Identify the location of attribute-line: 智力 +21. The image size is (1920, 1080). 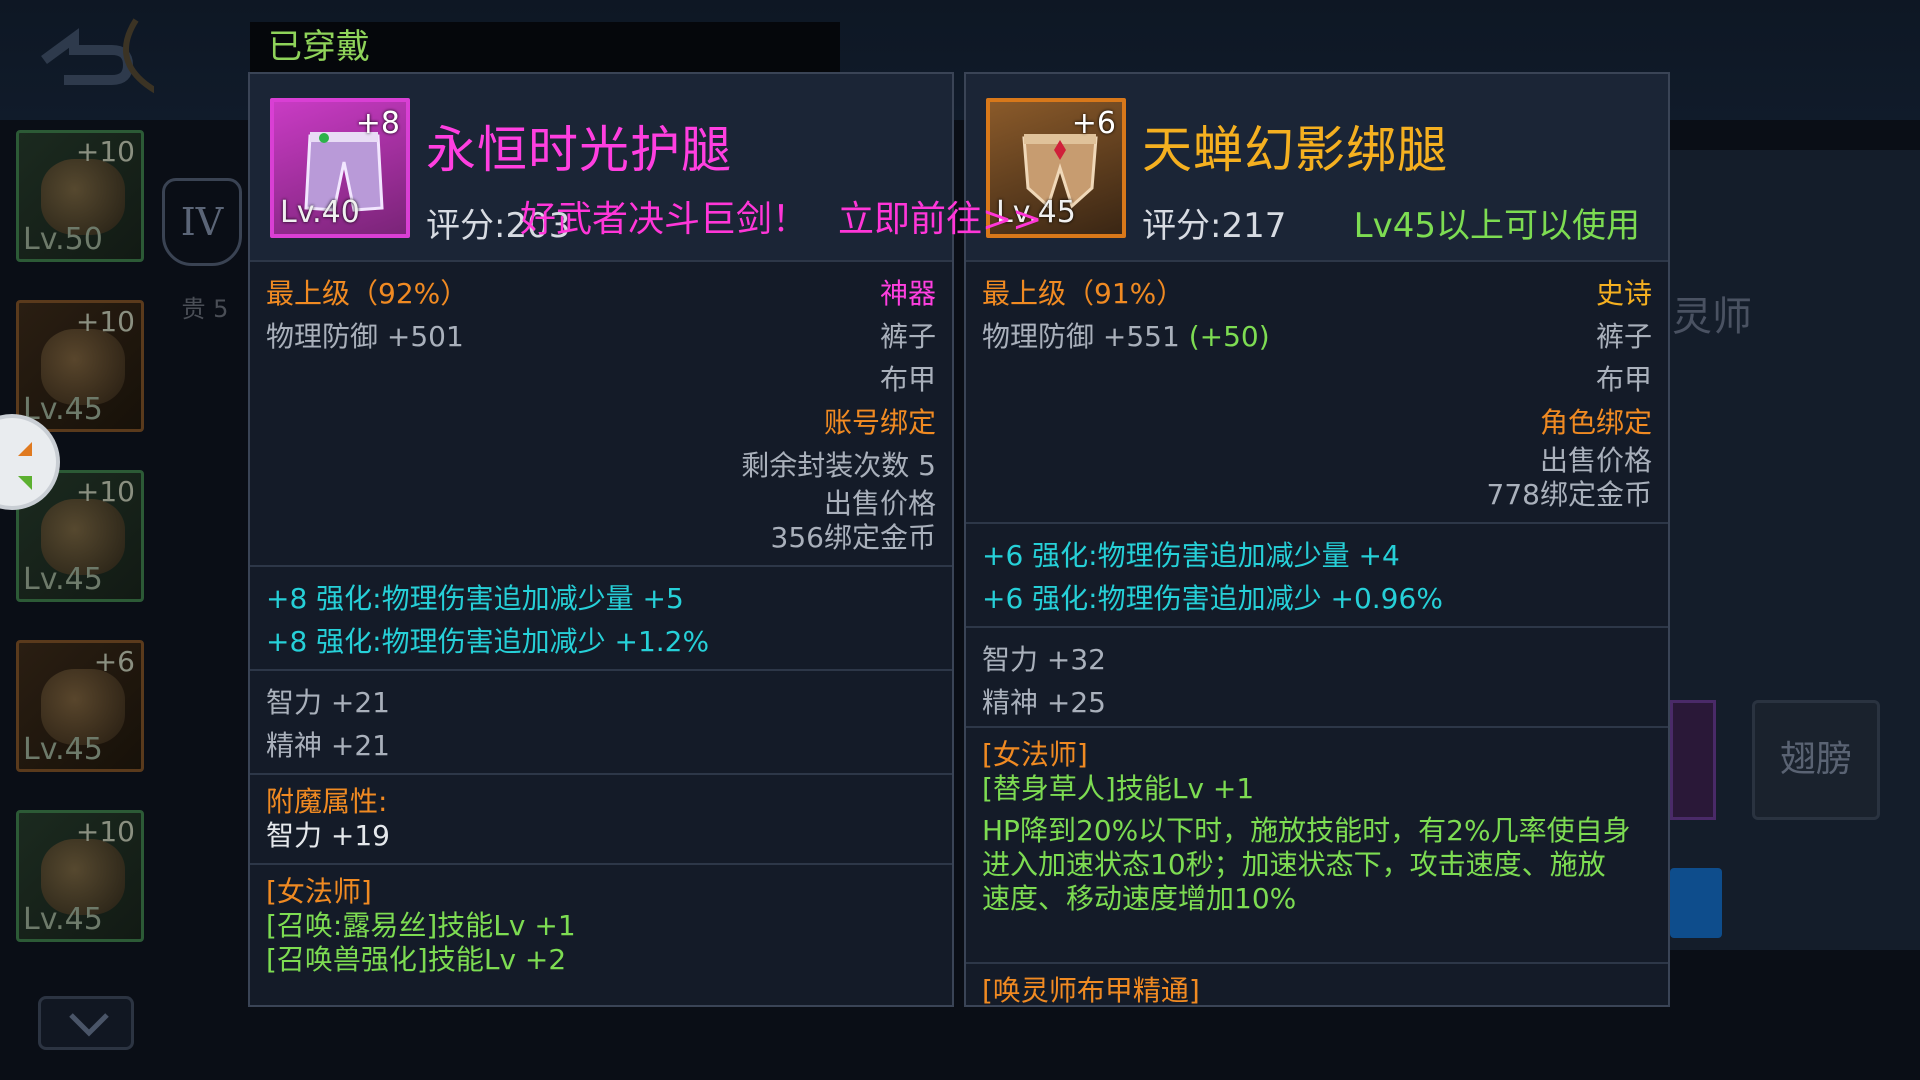
(328, 702).